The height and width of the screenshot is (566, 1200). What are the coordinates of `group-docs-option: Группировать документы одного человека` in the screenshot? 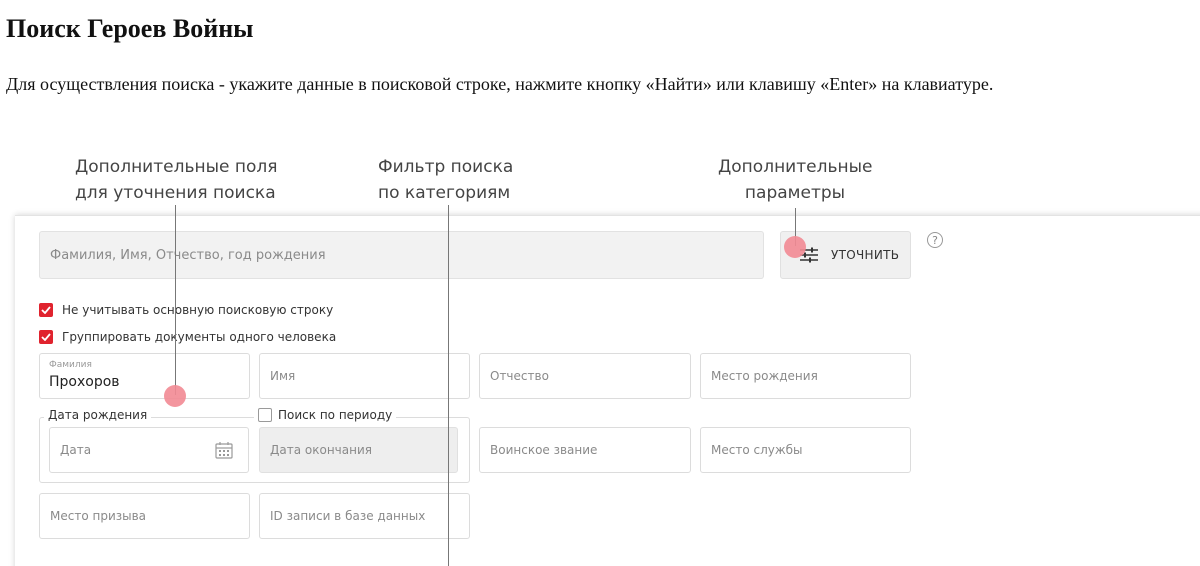 It's located at (187, 337).